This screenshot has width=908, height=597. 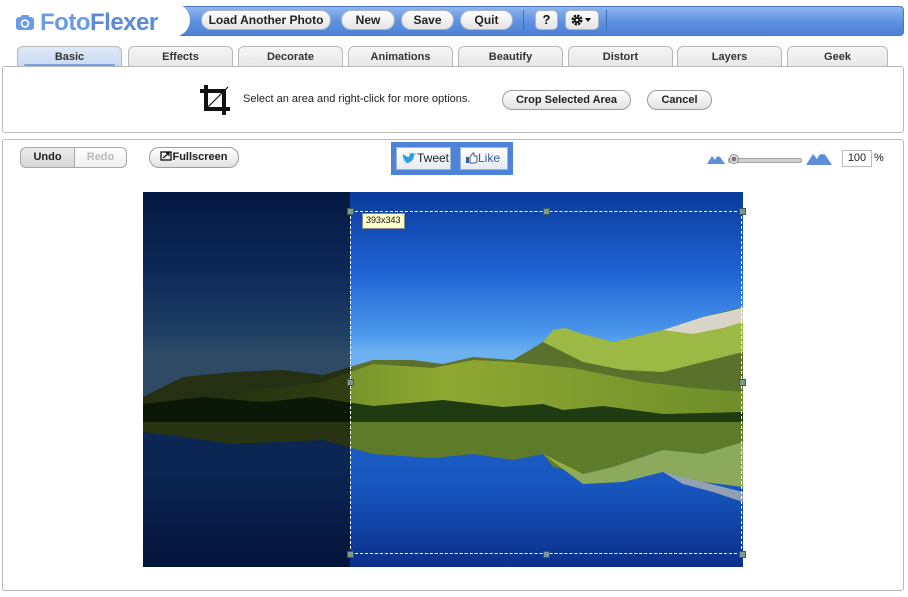 What do you see at coordinates (742, 554) in the screenshot?
I see `crop-handle-bottom-right` at bounding box center [742, 554].